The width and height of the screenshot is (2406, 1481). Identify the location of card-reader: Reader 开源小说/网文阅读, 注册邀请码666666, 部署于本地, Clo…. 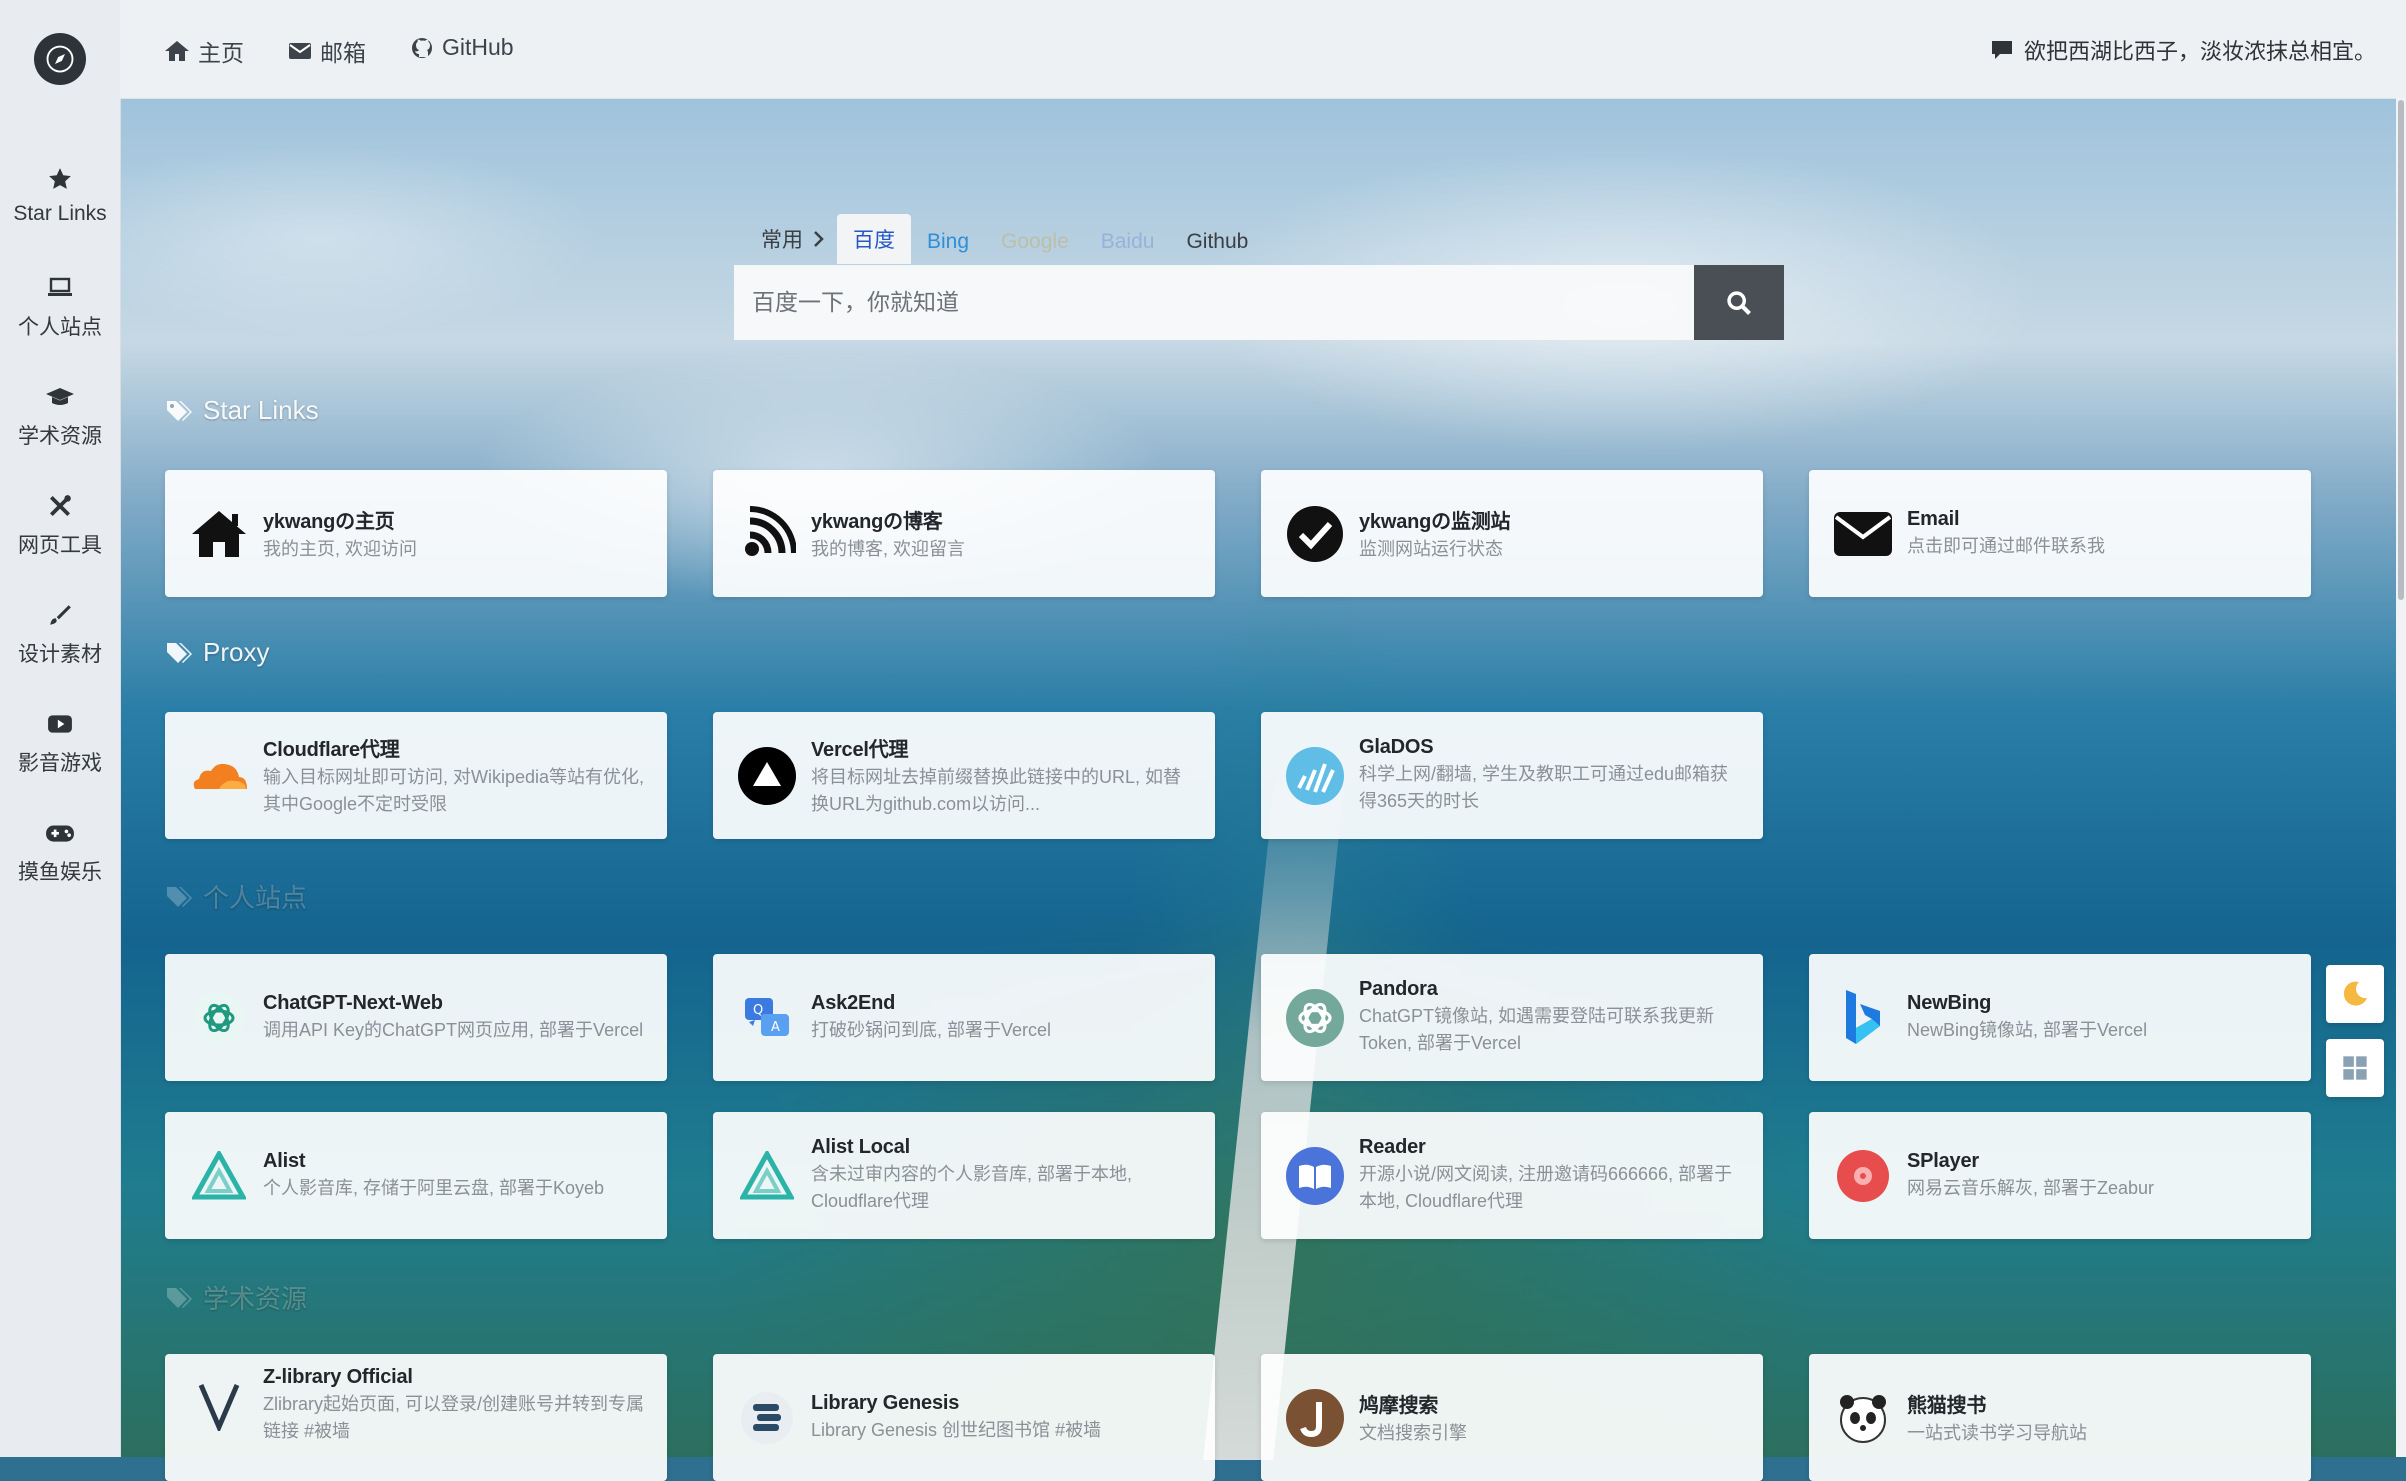
(1512, 1175).